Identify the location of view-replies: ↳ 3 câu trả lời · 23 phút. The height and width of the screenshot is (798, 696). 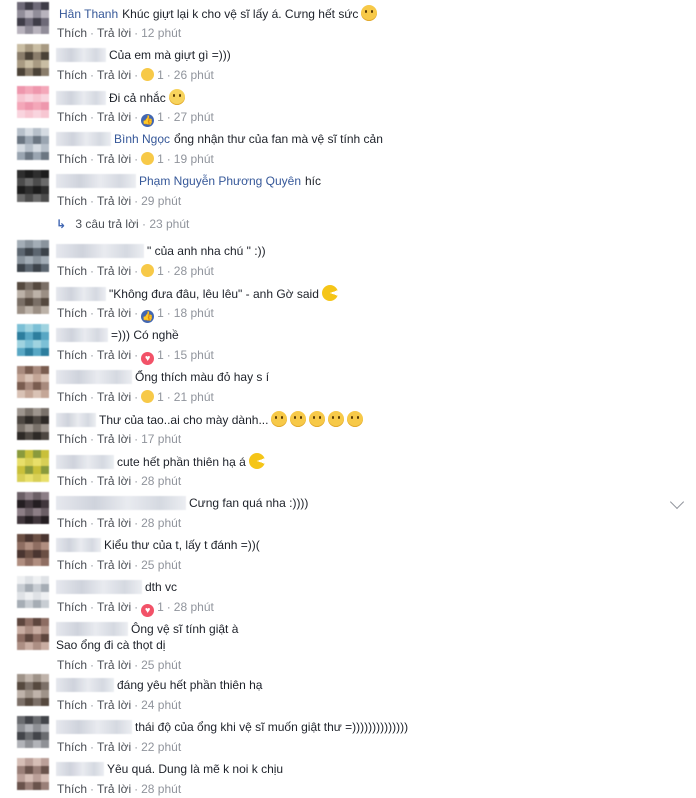
(122, 224).